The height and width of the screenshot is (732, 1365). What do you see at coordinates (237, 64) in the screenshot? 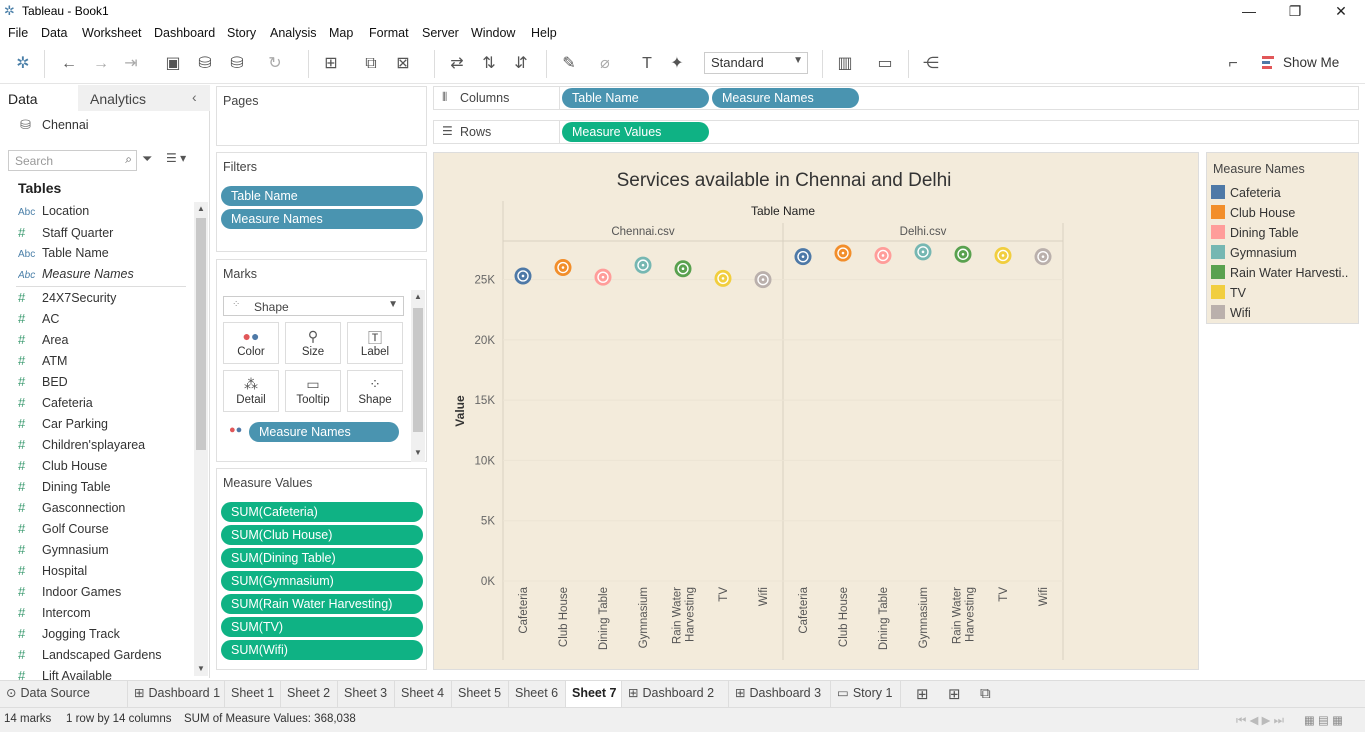
I see `pause-updates-icon: ⛁` at bounding box center [237, 64].